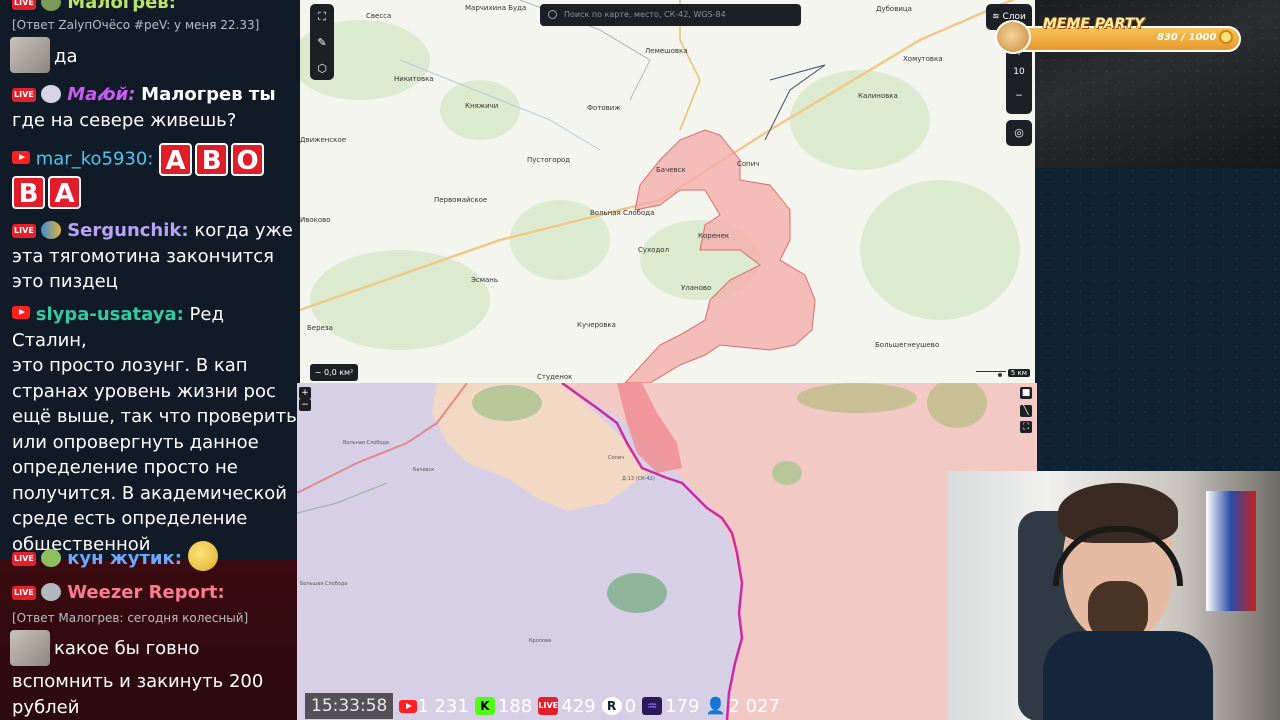  What do you see at coordinates (638, 479) in the screenshot?
I see `map-place-label: Д-13 (СК-42)` at bounding box center [638, 479].